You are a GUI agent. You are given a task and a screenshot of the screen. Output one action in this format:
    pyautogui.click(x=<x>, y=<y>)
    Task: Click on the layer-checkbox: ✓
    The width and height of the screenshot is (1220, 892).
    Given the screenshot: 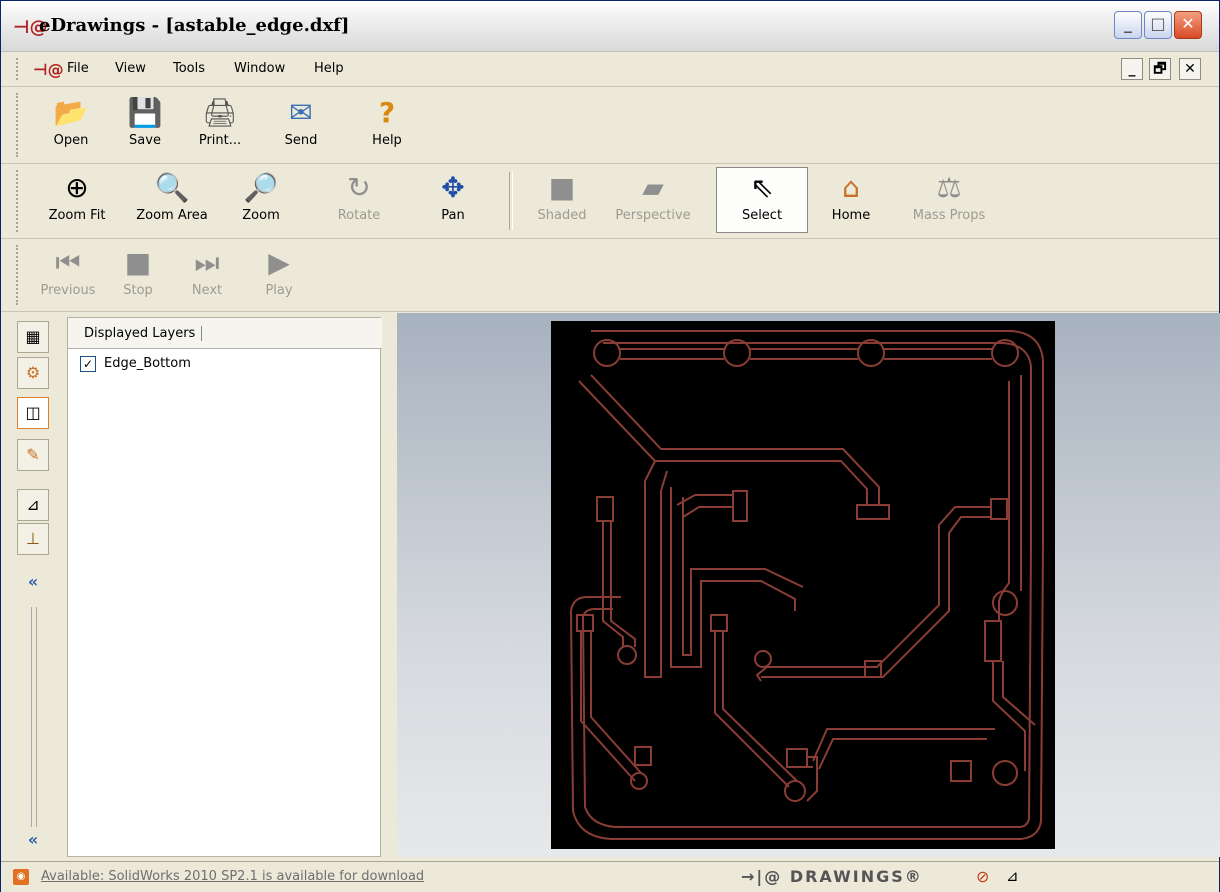 What is the action you would take?
    pyautogui.click(x=88, y=364)
    